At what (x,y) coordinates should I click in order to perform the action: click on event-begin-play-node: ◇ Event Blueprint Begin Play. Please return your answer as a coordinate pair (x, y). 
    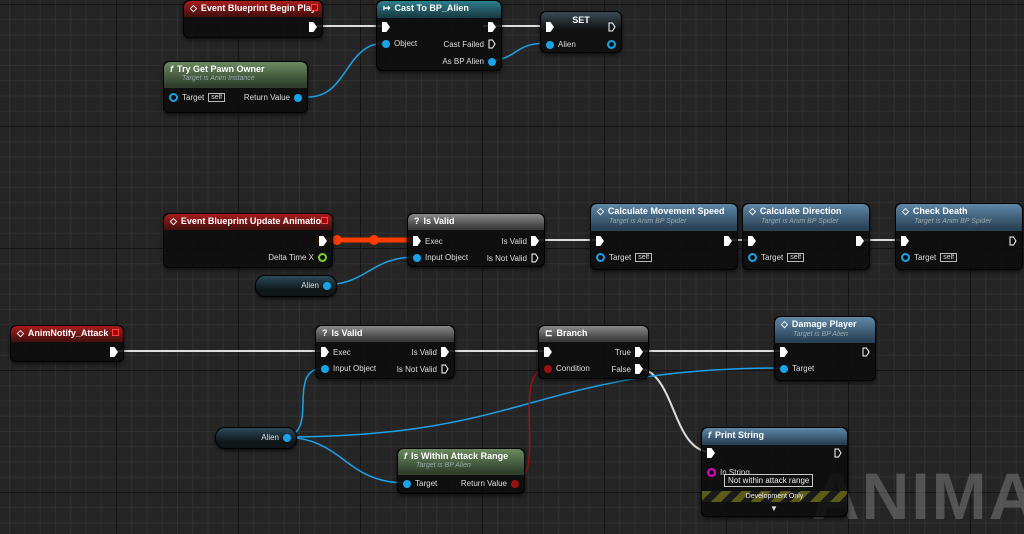
    Looking at the image, I should click on (253, 19).